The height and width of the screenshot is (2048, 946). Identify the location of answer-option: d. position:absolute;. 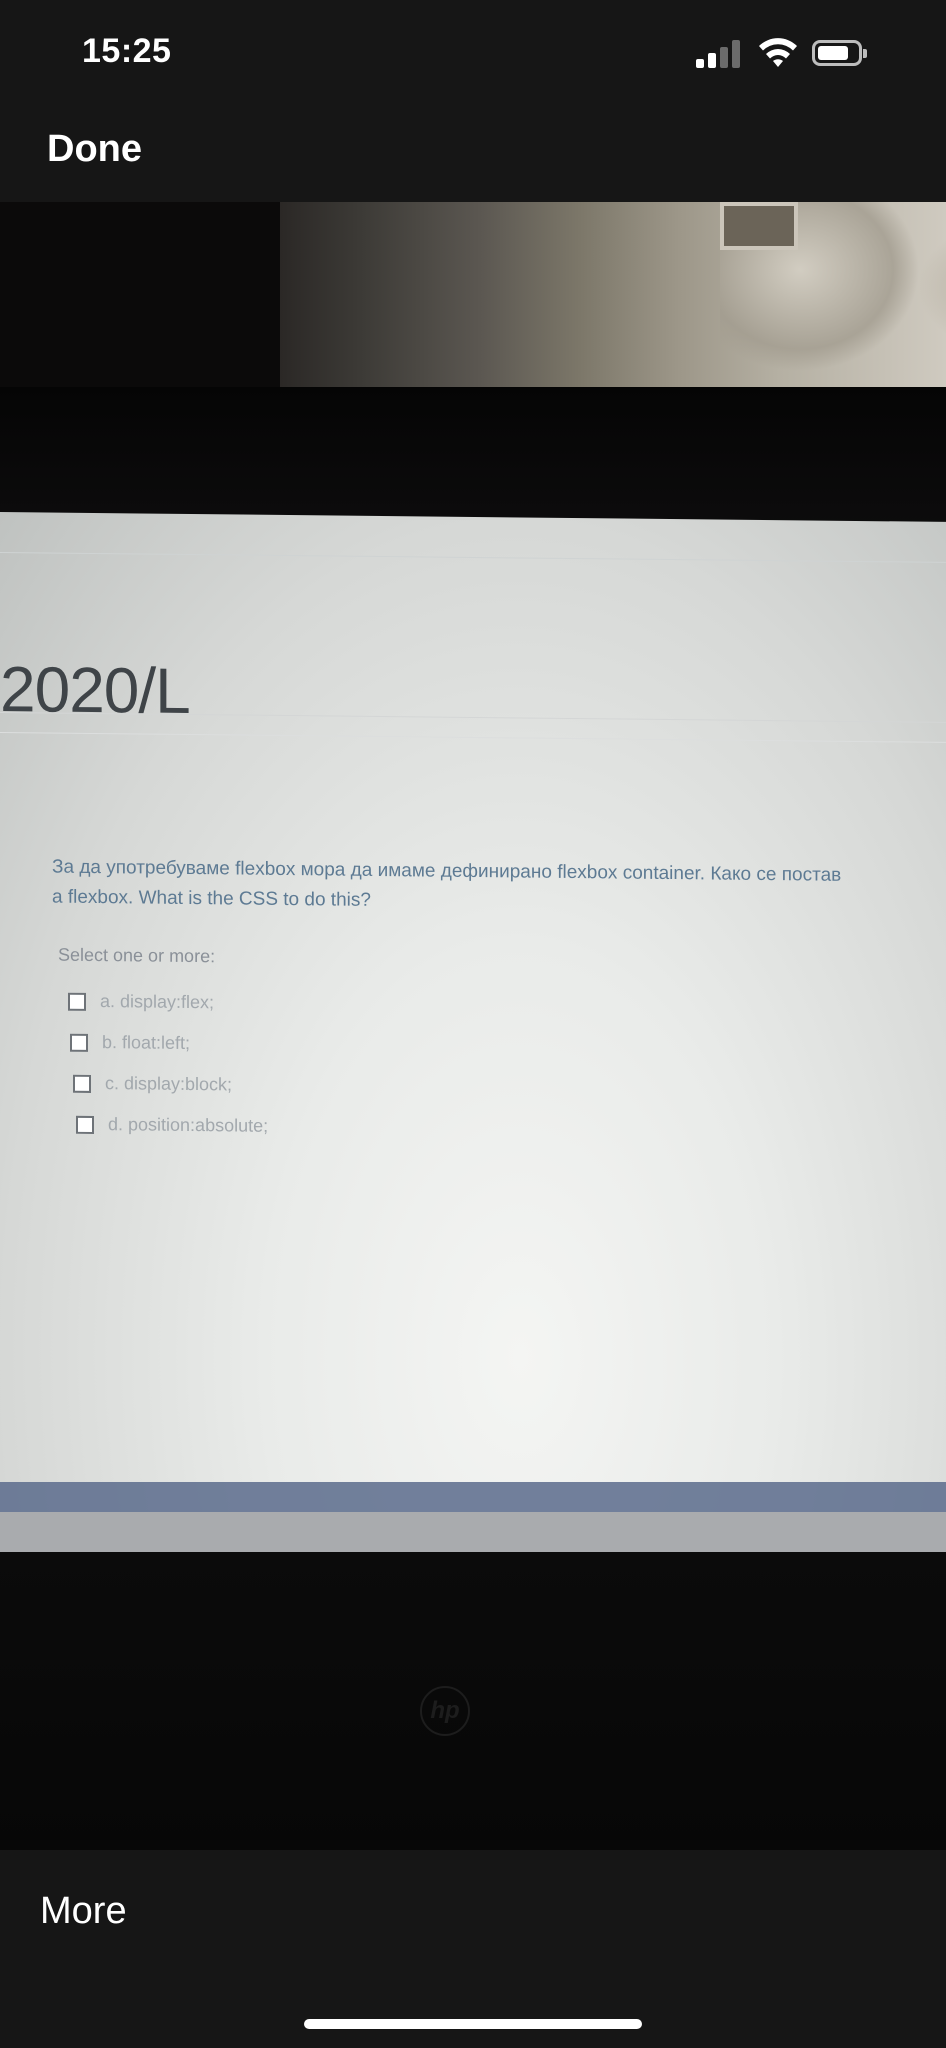
(172, 1125).